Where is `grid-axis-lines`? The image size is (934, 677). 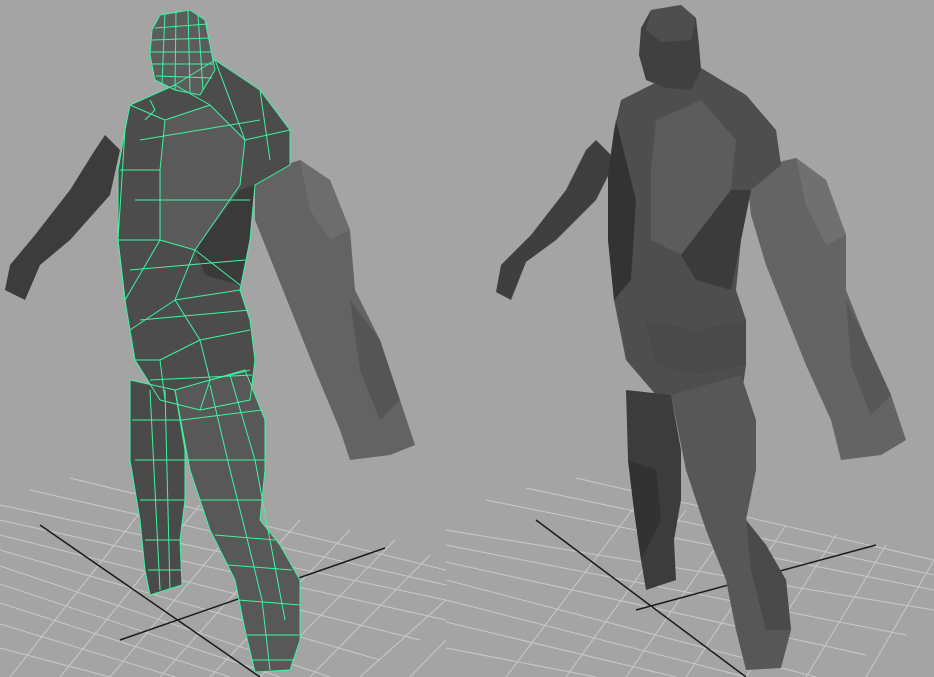
grid-axis-lines is located at coordinates (706, 598).